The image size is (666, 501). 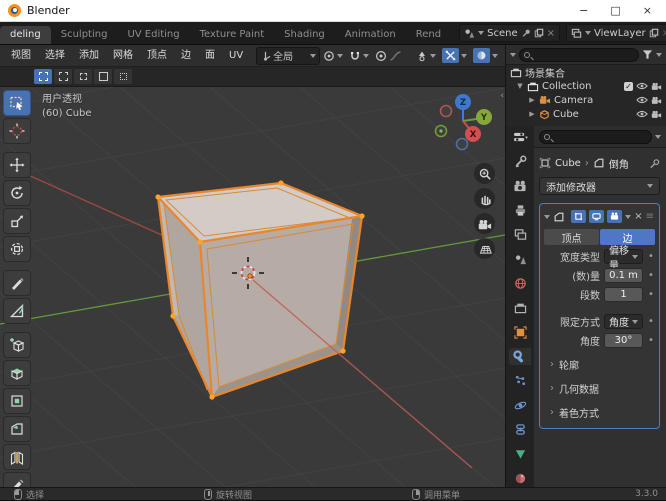 I want to click on editor-type-chevron-icon, so click(x=513, y=55).